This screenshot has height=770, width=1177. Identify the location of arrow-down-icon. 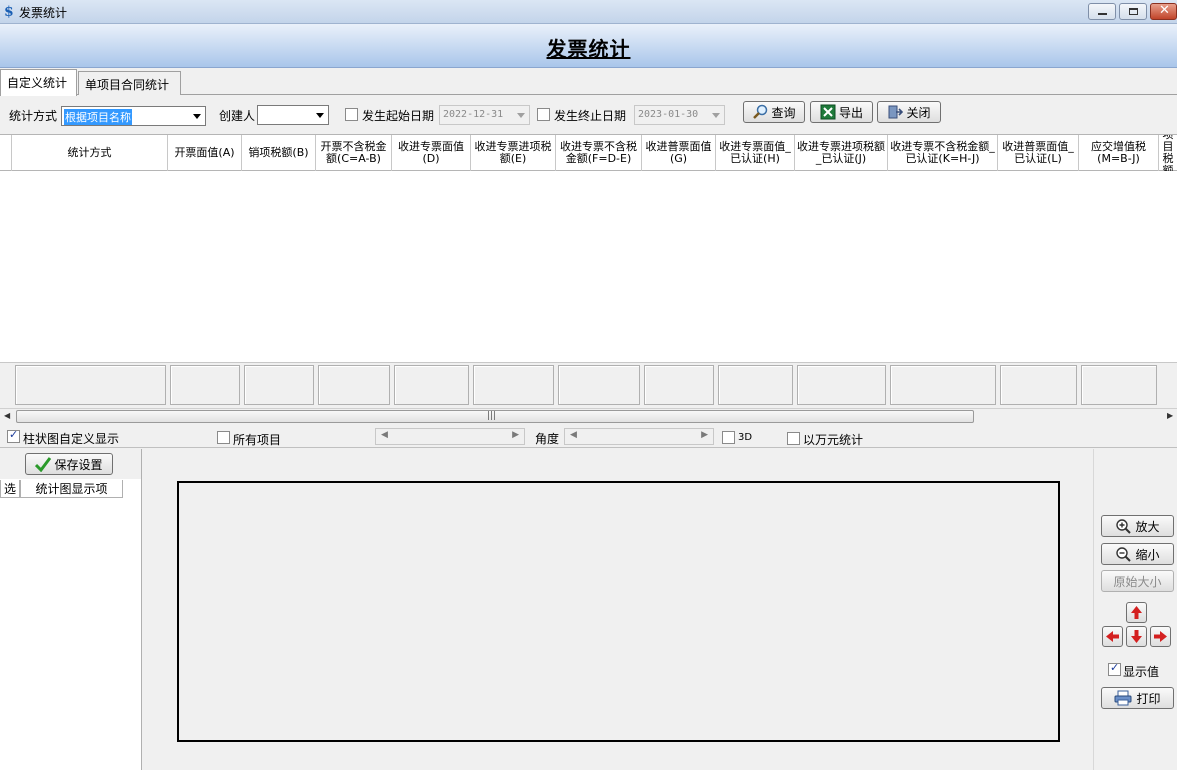
(1136, 636).